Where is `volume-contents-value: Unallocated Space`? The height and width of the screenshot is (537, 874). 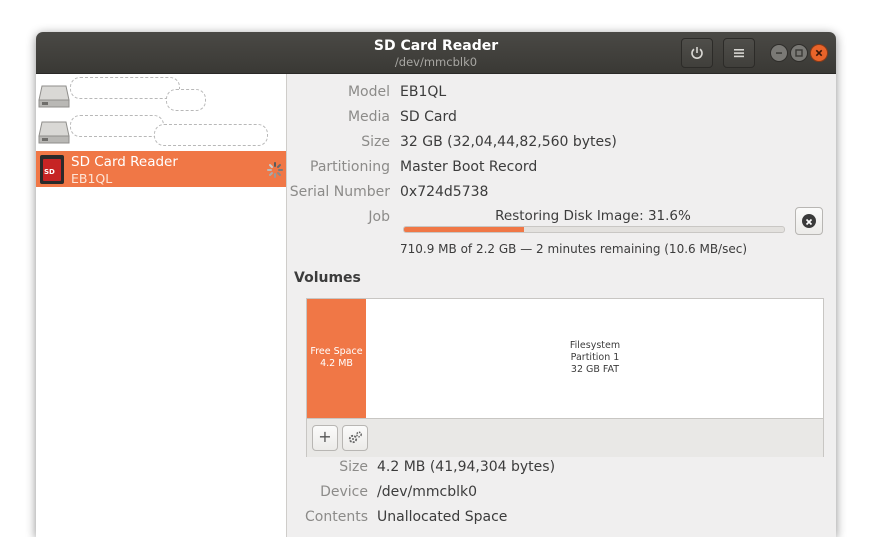 volume-contents-value: Unallocated Space is located at coordinates (442, 517).